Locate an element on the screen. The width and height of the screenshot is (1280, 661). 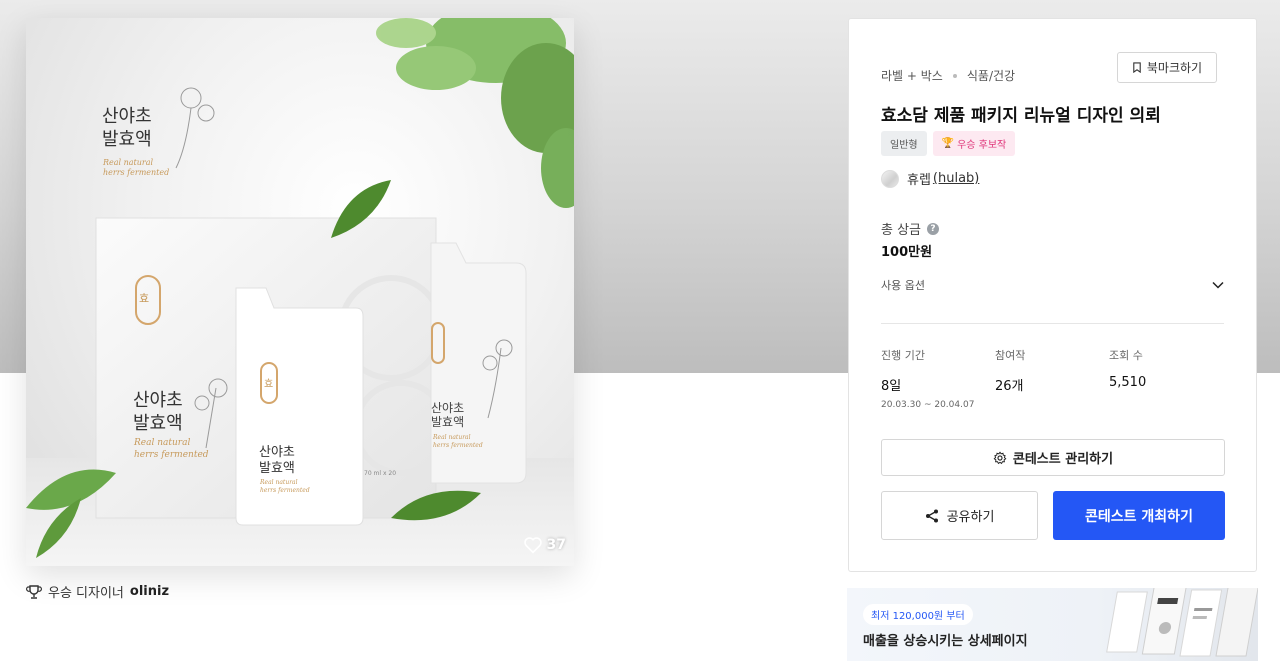
back-pouch-title-line1: 산야초 is located at coordinates (448, 408).